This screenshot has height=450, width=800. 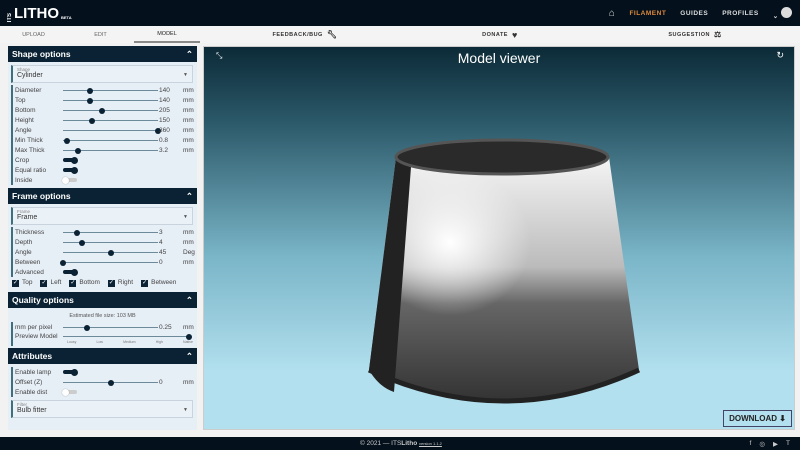 What do you see at coordinates (50, 283) in the screenshot?
I see `checkbox-left: ✓ Left` at bounding box center [50, 283].